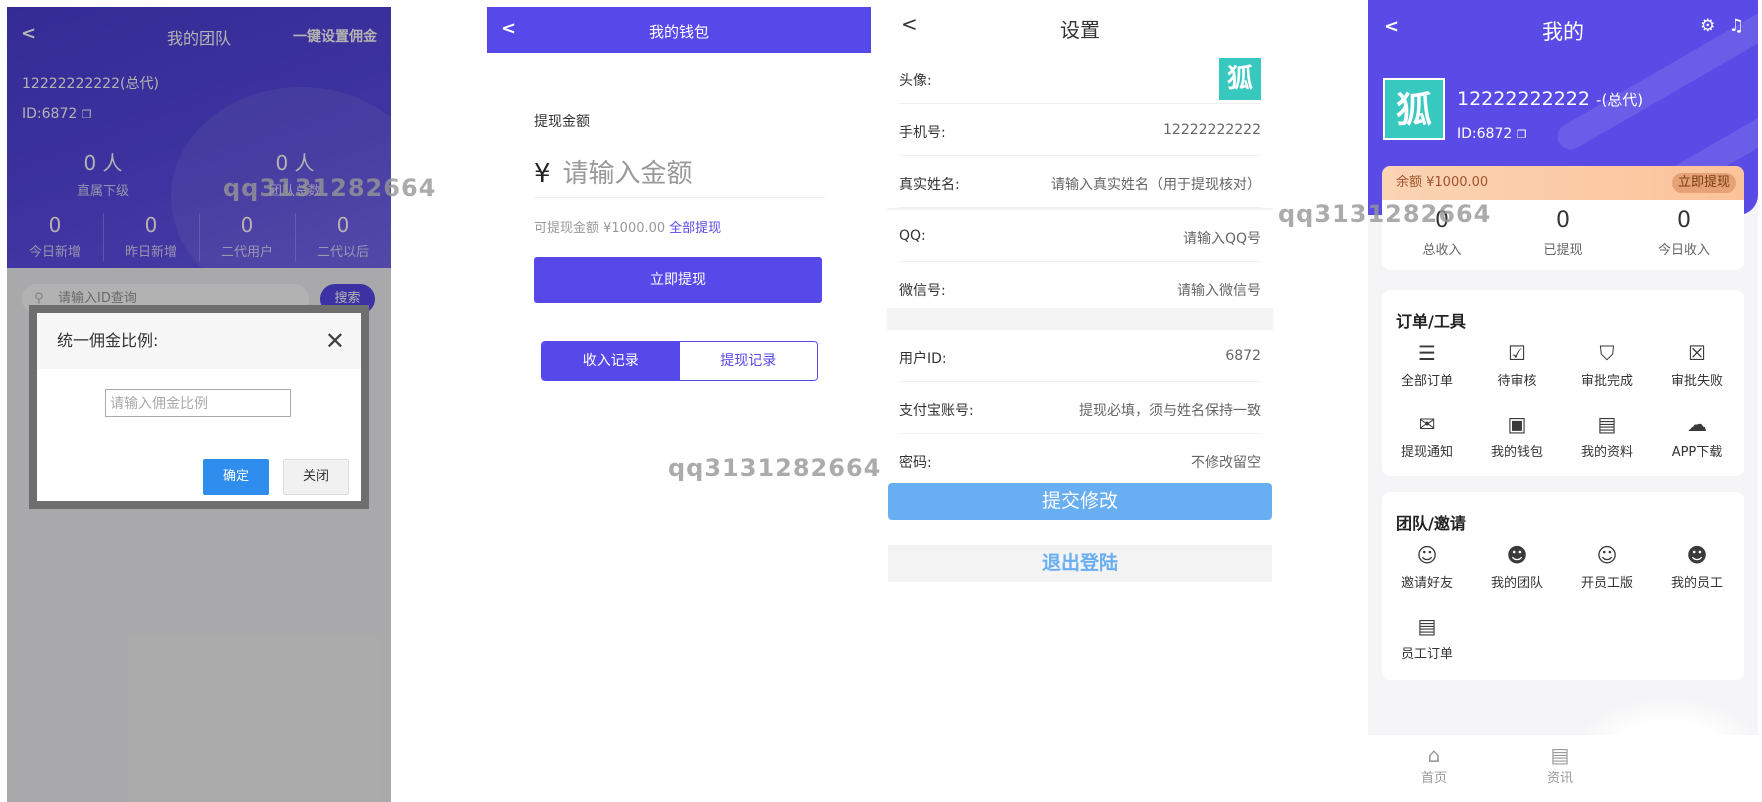 This screenshot has width=1762, height=802. Describe the element at coordinates (1080, 460) in the screenshot. I see `password-field: 密码: 不修改留空` at that location.